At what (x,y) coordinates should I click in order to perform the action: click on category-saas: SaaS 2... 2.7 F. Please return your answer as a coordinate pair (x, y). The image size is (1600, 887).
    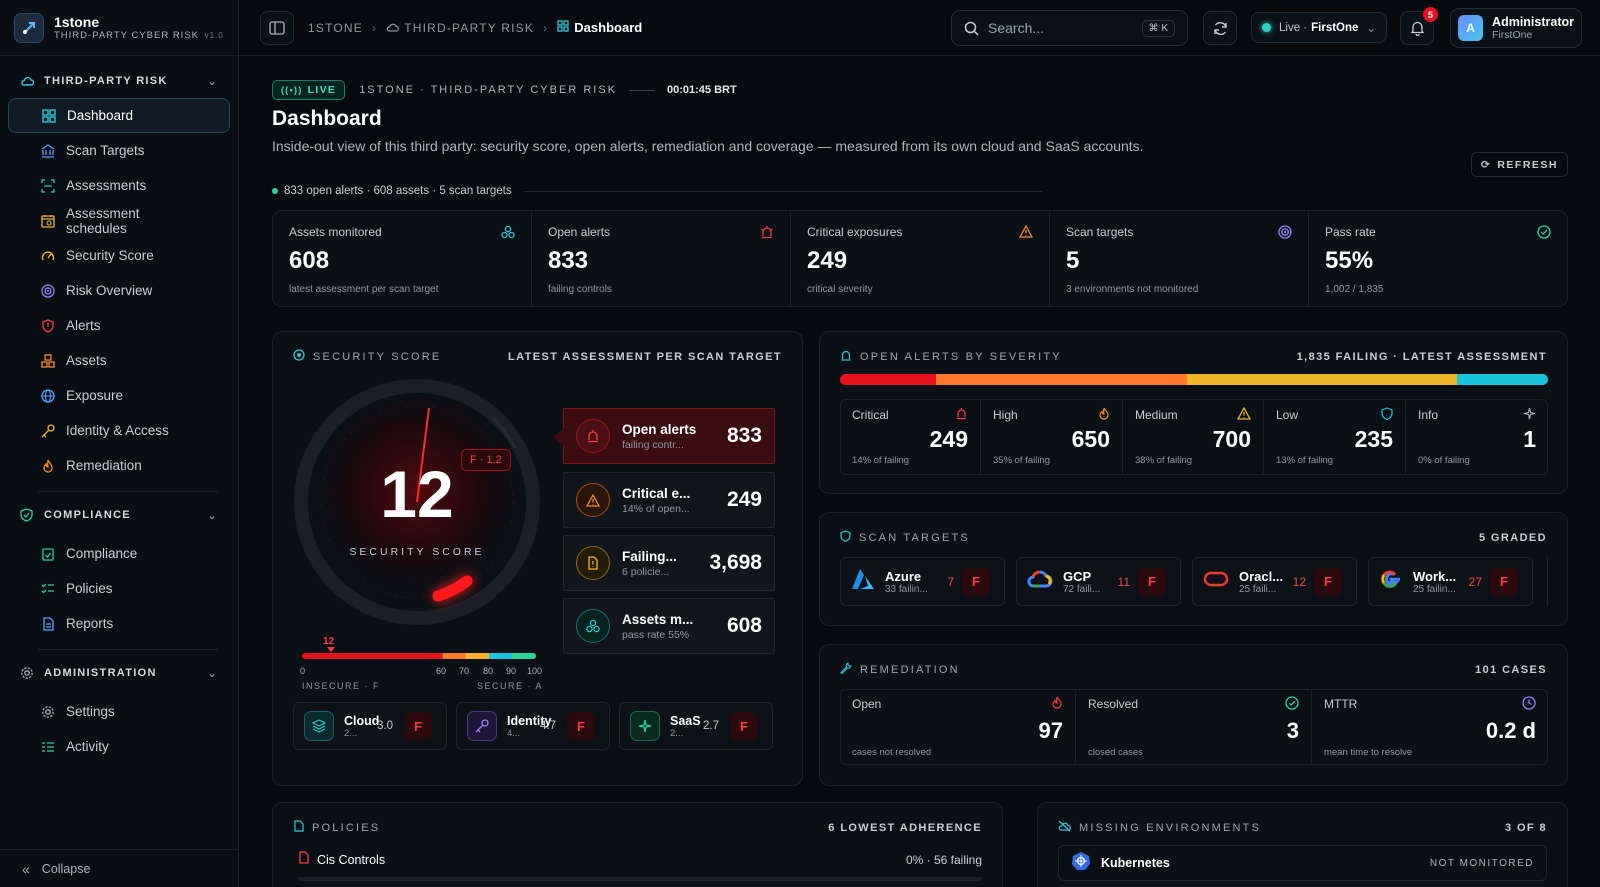
    Looking at the image, I should click on (696, 726).